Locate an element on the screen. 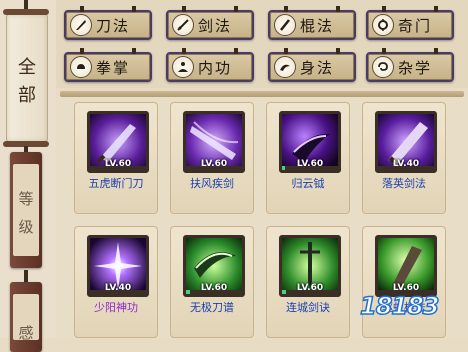 This screenshot has height=352, width=468. misc-icon is located at coordinates (383, 67).